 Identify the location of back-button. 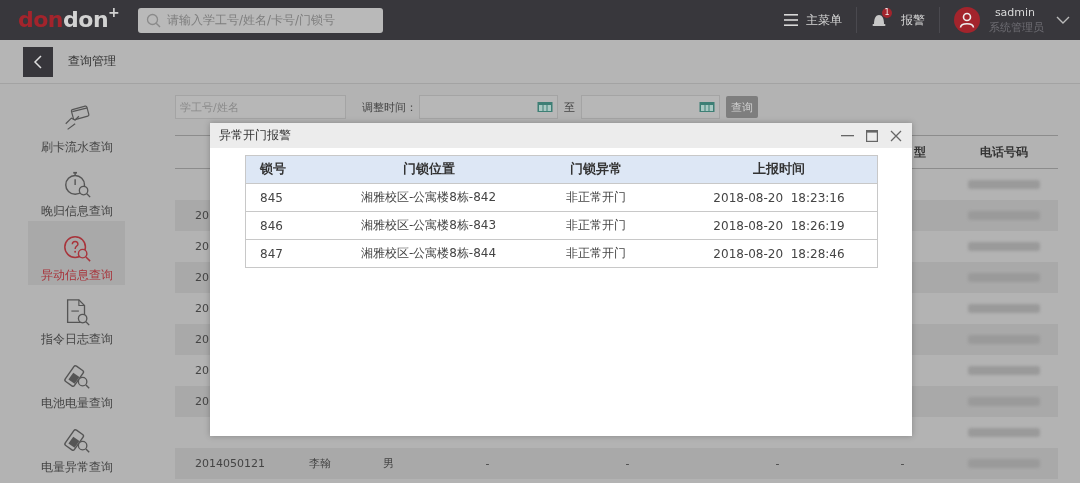
(38, 61).